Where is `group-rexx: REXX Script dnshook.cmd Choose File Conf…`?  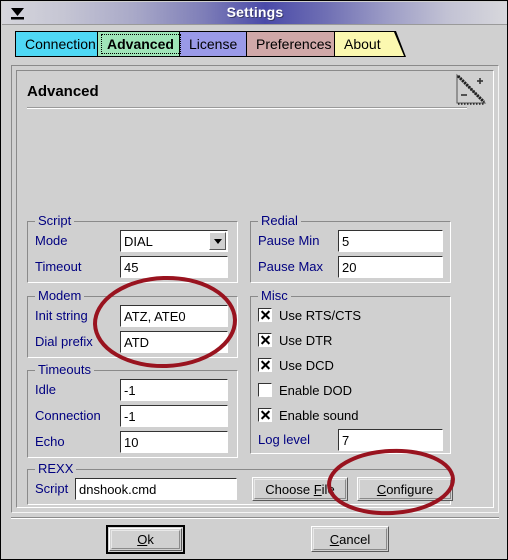
group-rexx: REXX Script dnshook.cmd Choose File Conf… is located at coordinates (240, 483).